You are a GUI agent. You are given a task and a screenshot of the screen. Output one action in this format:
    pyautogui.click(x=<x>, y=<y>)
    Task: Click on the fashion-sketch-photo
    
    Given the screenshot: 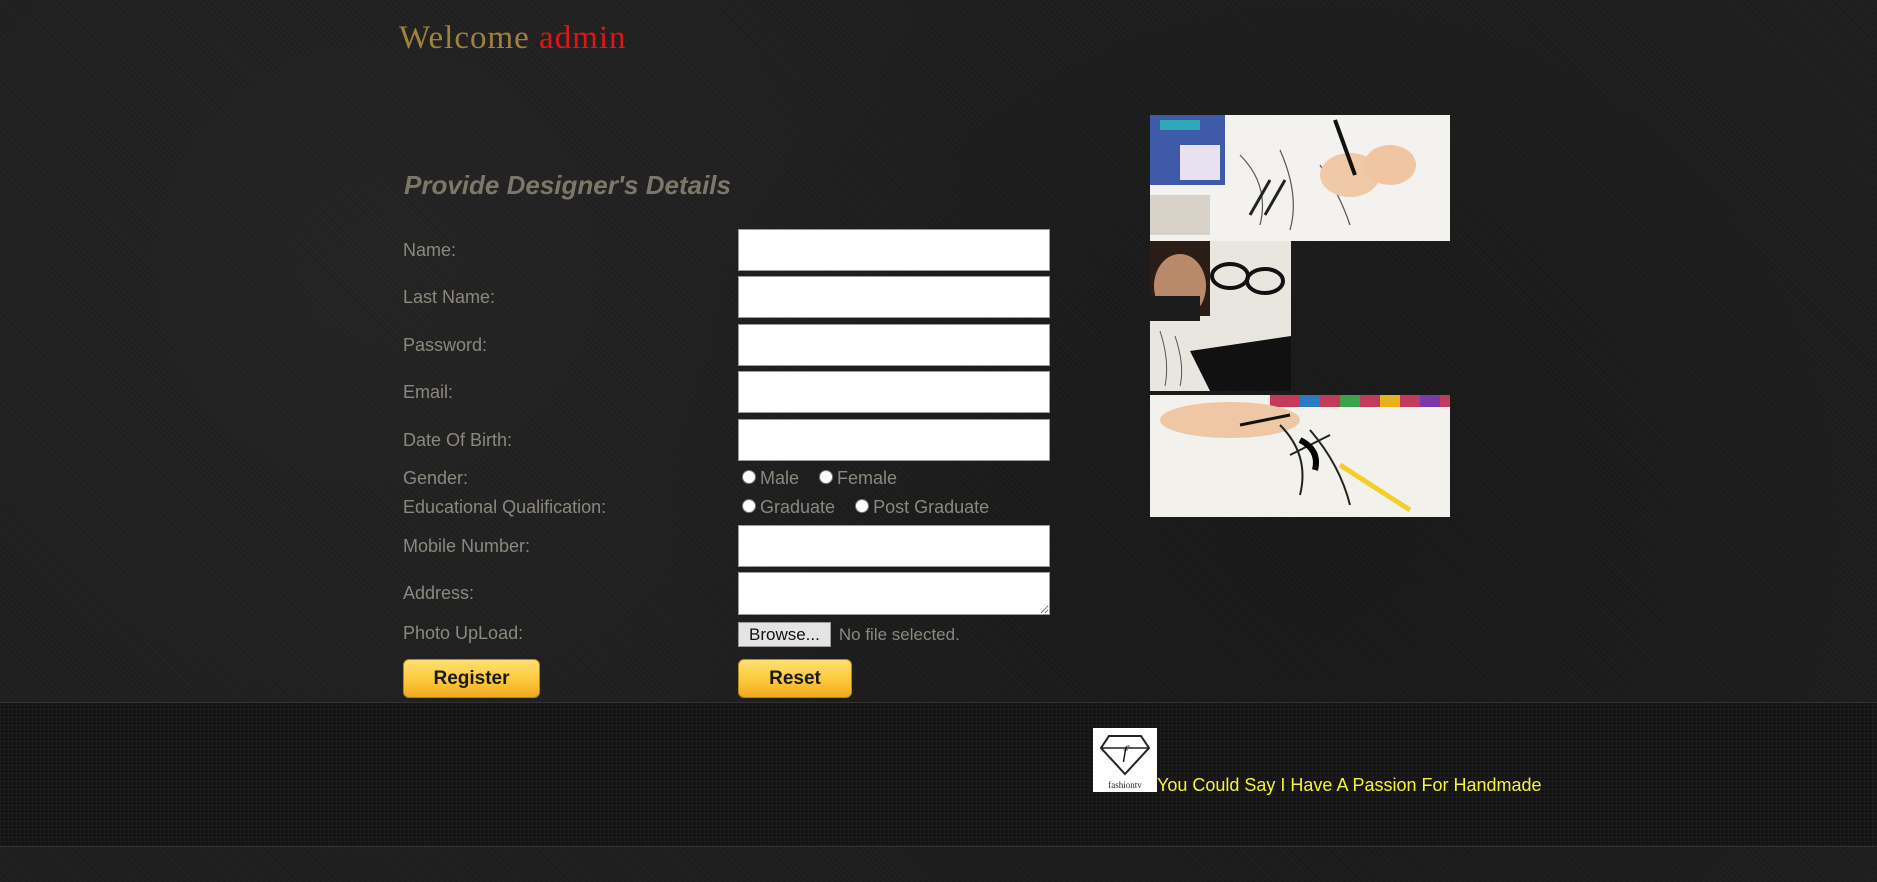 What is the action you would take?
    pyautogui.click(x=1300, y=178)
    